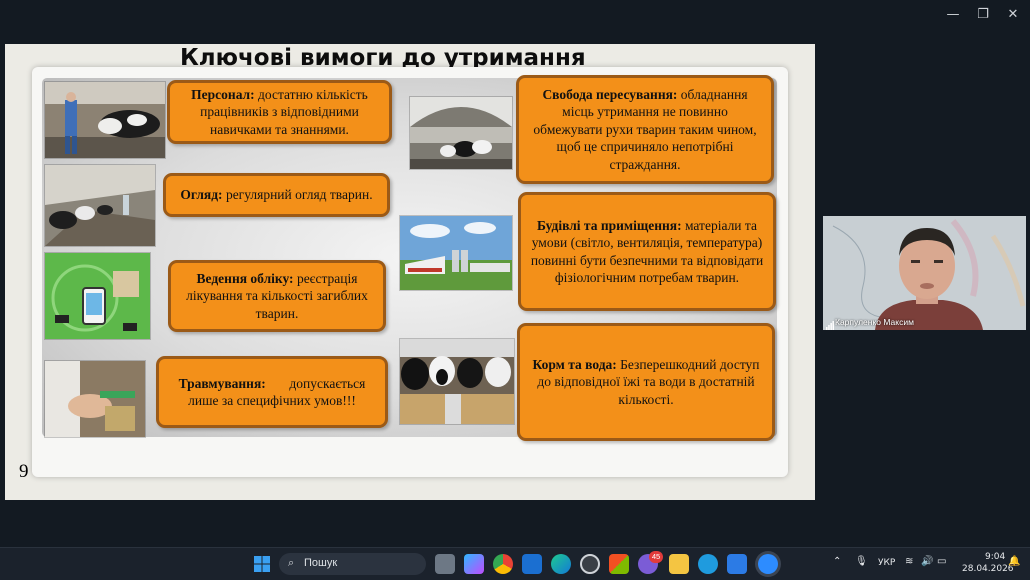  I want to click on clock-date: 28.04.2026, so click(988, 569).